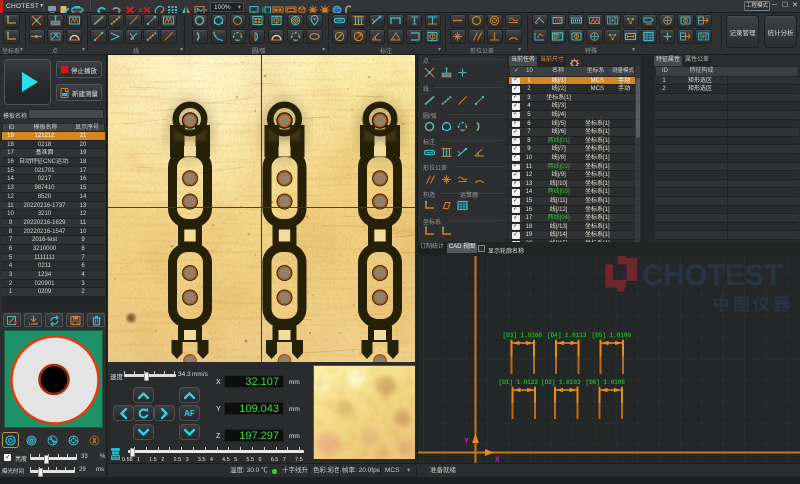  I want to click on svg-text: Y, so click(466, 441).